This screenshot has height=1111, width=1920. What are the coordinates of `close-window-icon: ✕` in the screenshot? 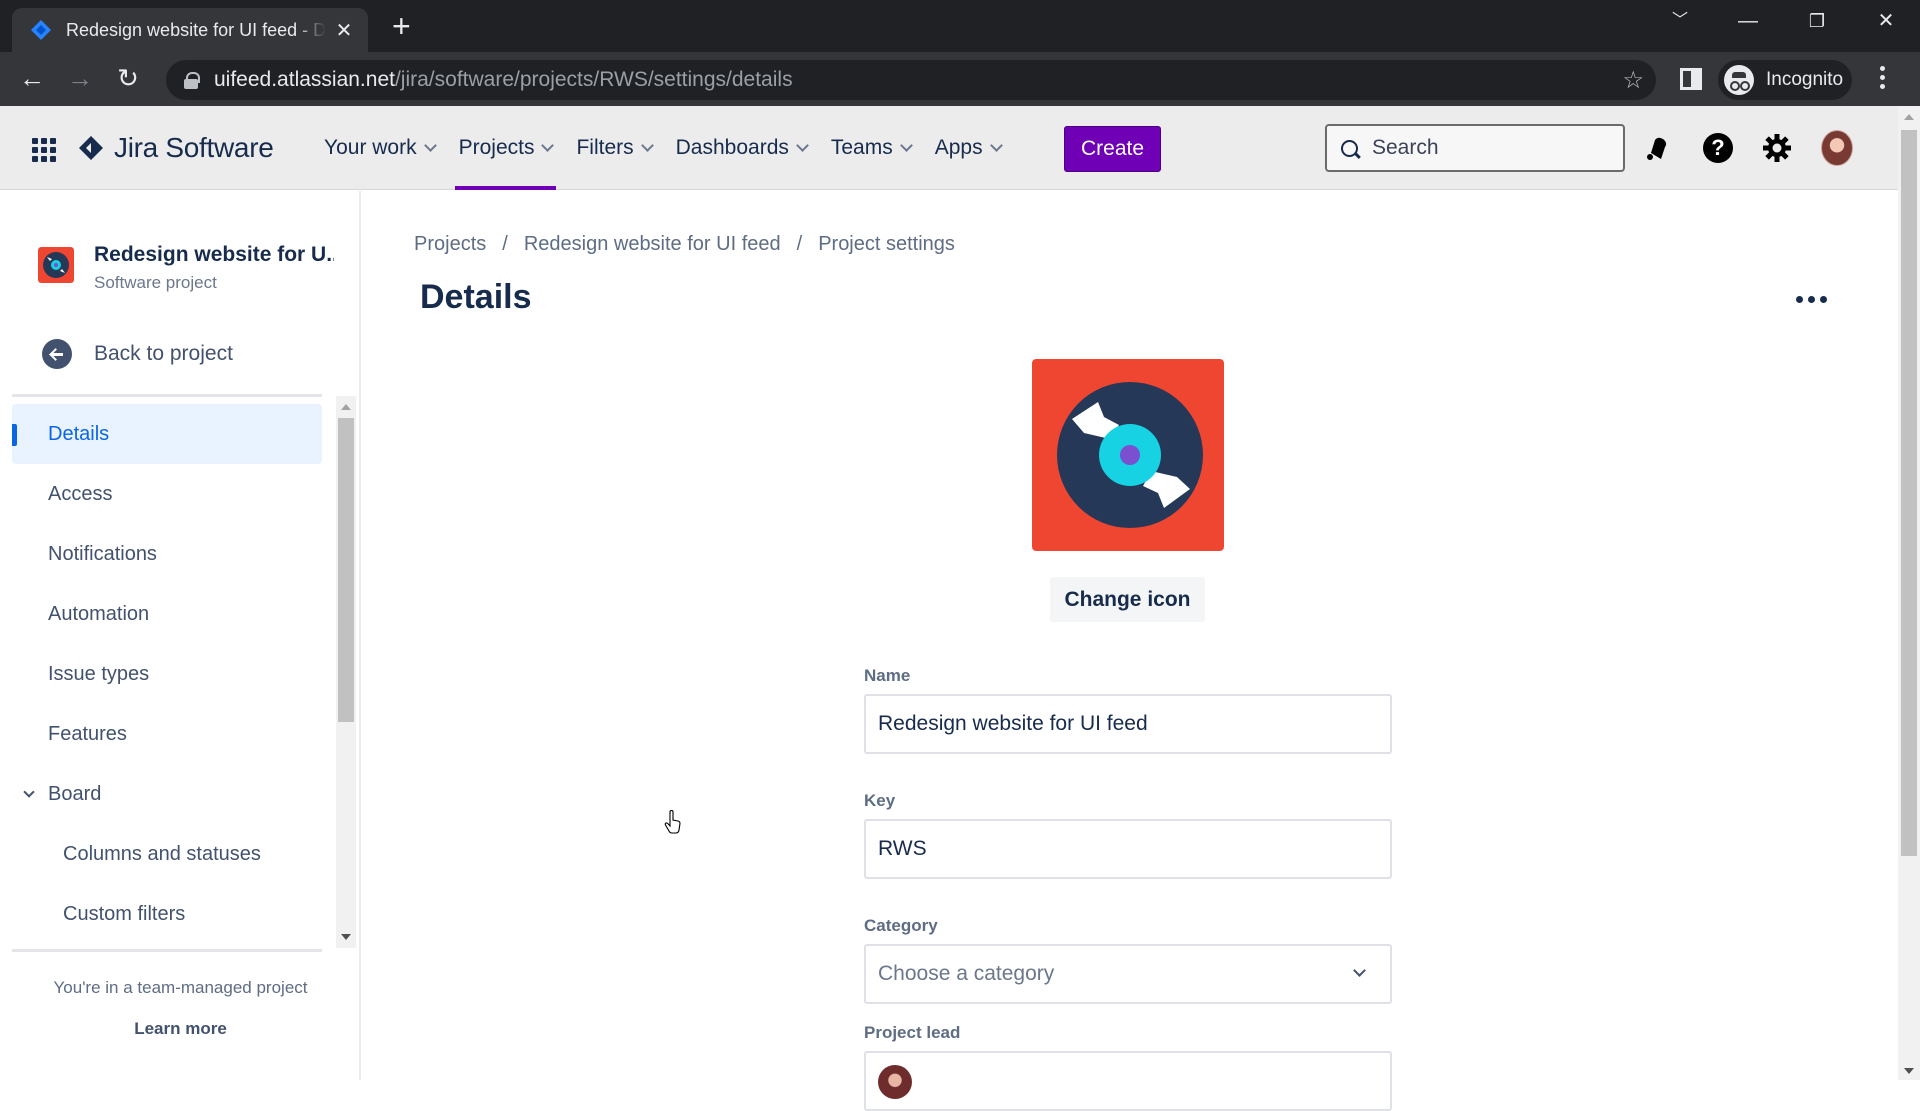 It's located at (1886, 21).